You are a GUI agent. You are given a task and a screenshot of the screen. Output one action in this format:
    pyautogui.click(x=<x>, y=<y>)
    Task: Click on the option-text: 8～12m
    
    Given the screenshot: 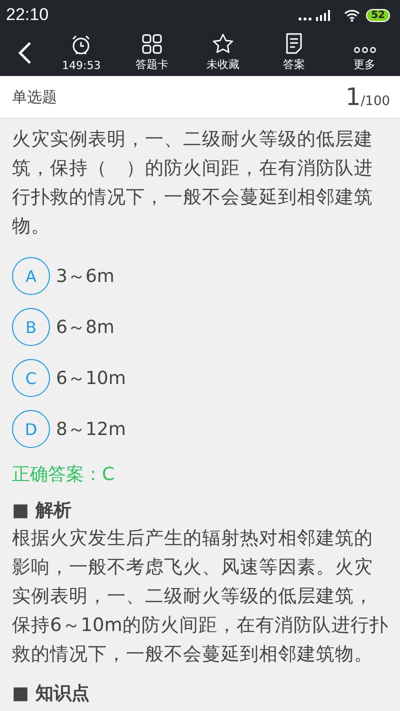 What is the action you would take?
    pyautogui.click(x=91, y=429)
    